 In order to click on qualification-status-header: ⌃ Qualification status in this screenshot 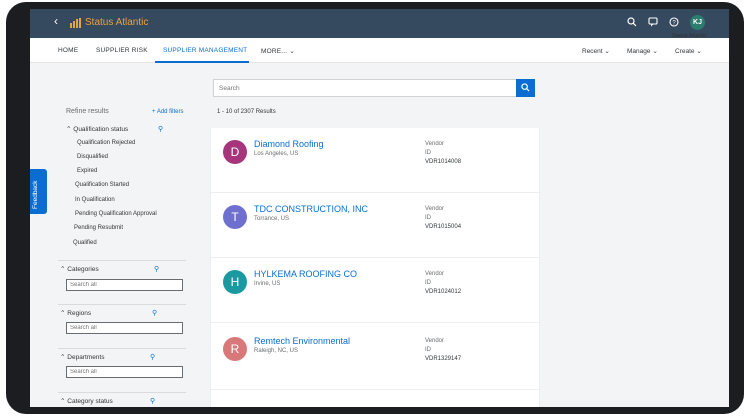, I will do `click(97, 129)`.